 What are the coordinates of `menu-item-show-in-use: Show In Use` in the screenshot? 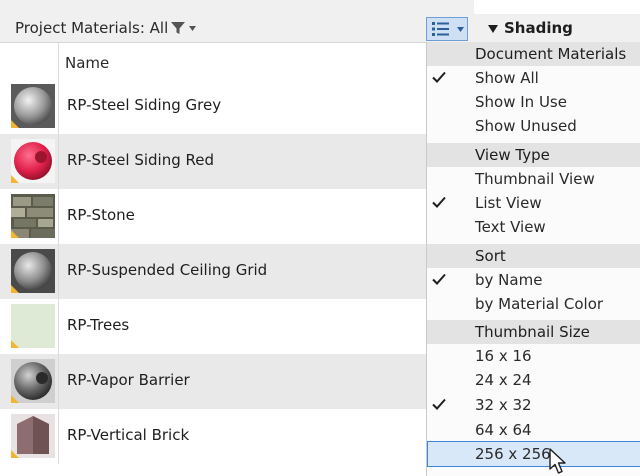 It's located at (533, 102).